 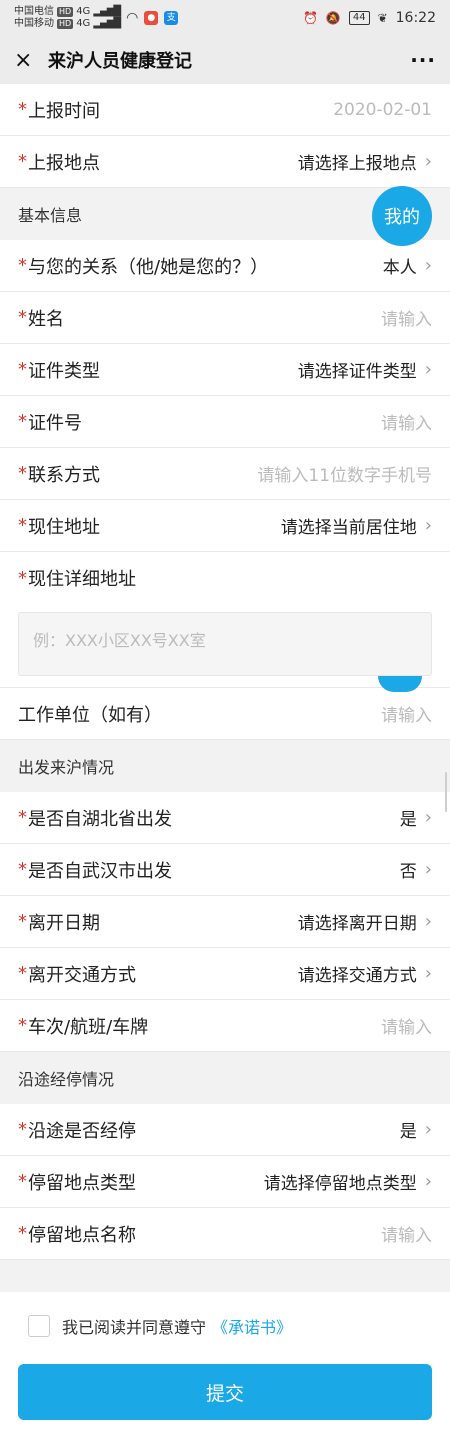 What do you see at coordinates (225, 1026) in the screenshot?
I see `row-vehicle-no: * 车次/航班/车牌 请输入` at bounding box center [225, 1026].